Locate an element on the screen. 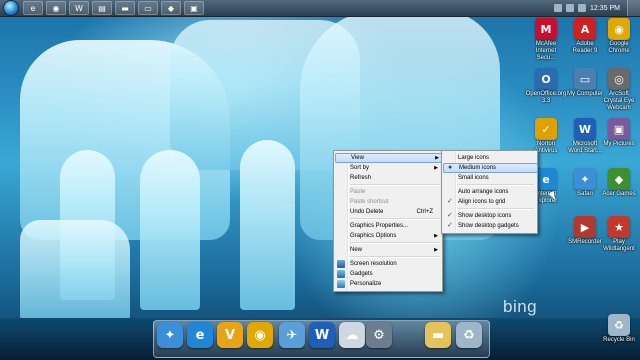 The image size is (640, 360). openoffice-icon: O is located at coordinates (546, 79).